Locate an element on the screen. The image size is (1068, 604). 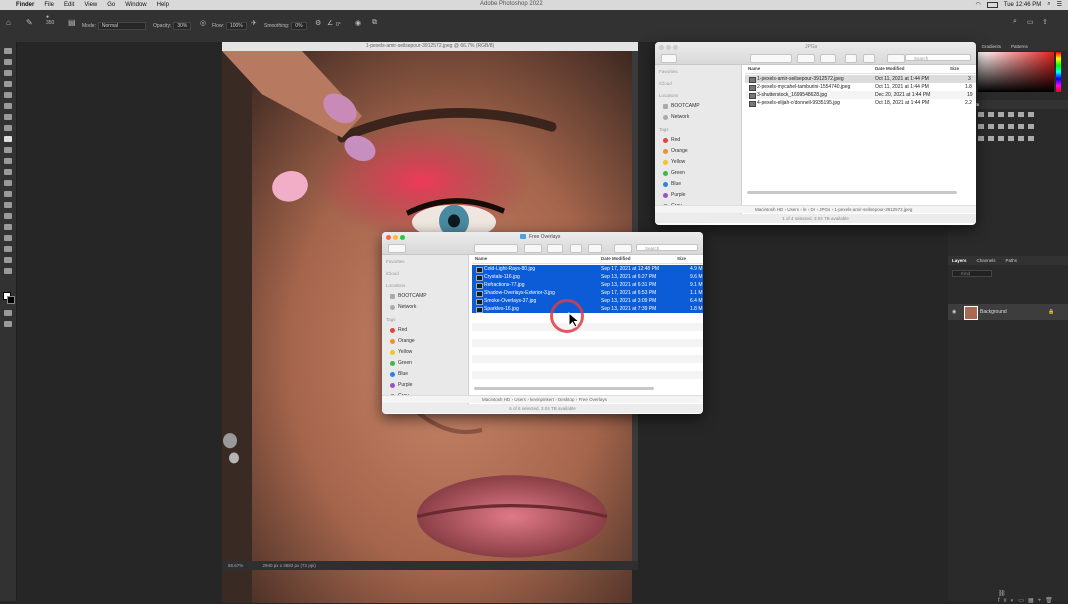
brush-tool-icon is located at coordinates (8, 139).